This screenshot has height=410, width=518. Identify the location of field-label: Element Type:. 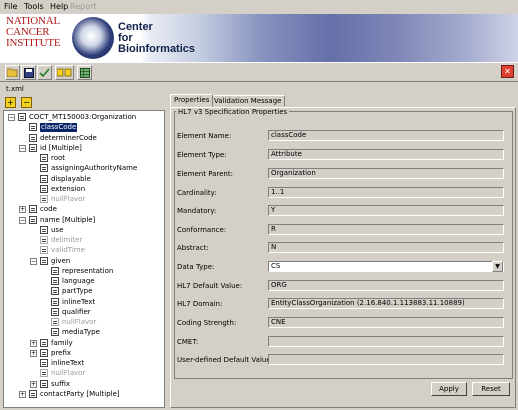
(202, 155).